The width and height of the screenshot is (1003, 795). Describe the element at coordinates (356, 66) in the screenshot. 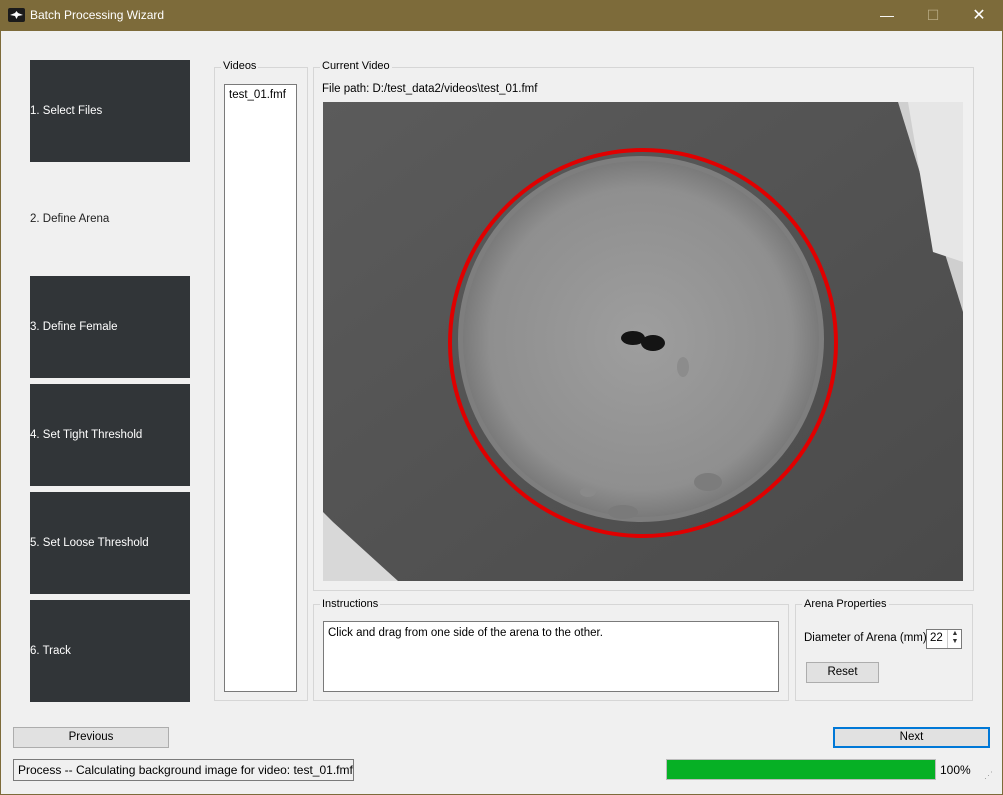

I see `current-video-group-title: Current Video` at that location.